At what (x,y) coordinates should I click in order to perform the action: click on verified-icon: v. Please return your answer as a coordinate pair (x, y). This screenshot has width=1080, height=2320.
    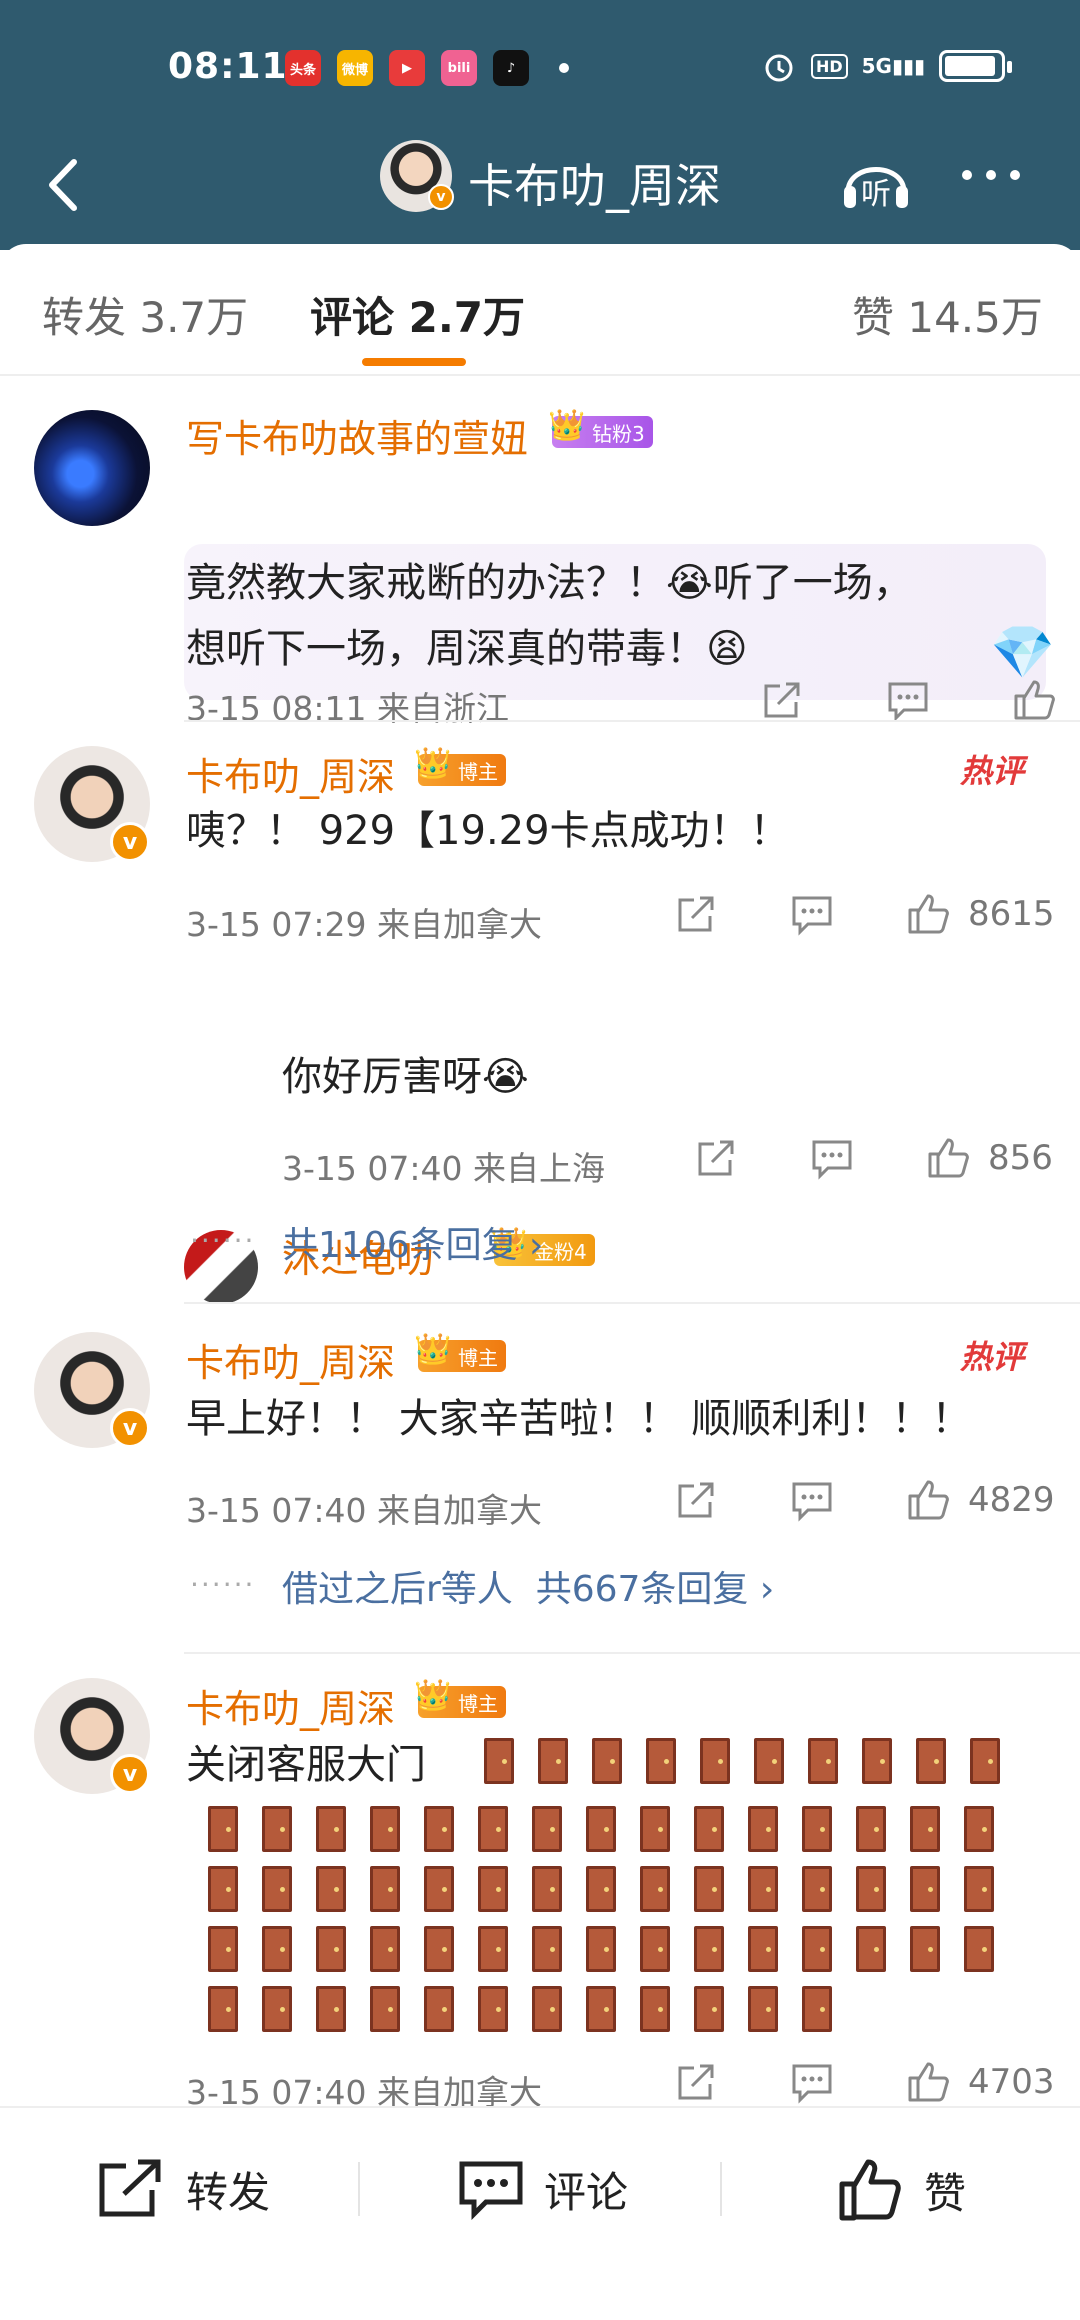
    Looking at the image, I should click on (130, 1774).